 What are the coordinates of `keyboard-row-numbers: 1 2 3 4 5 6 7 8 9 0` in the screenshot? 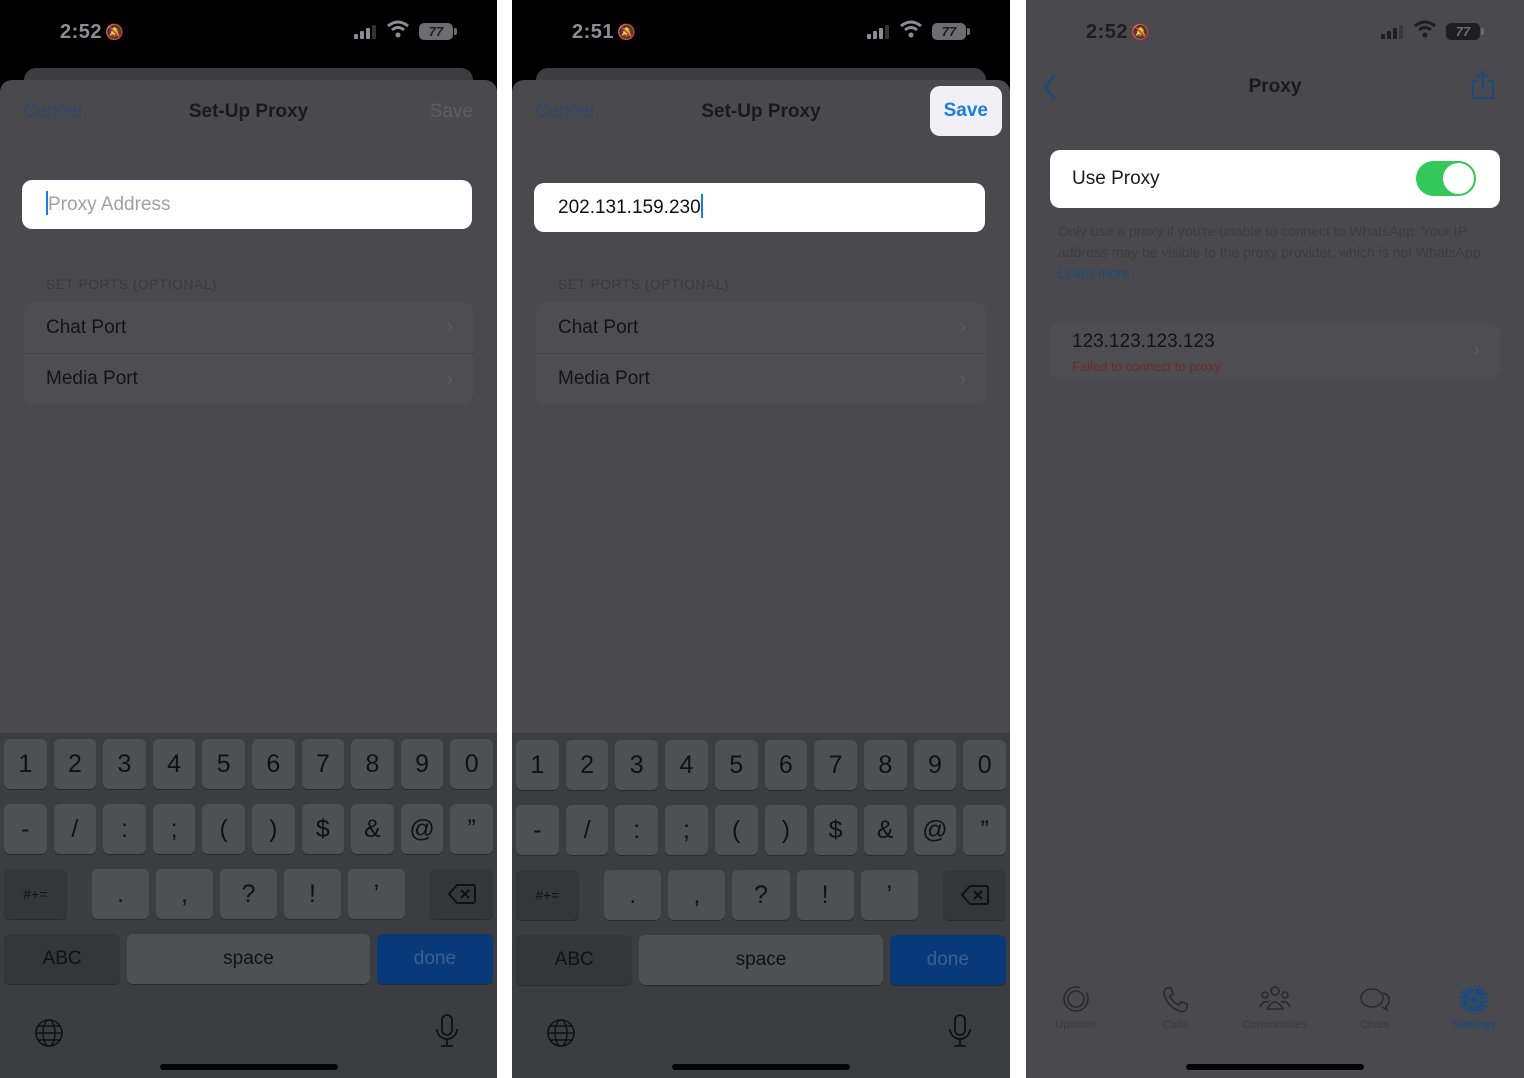 It's located at (761, 765).